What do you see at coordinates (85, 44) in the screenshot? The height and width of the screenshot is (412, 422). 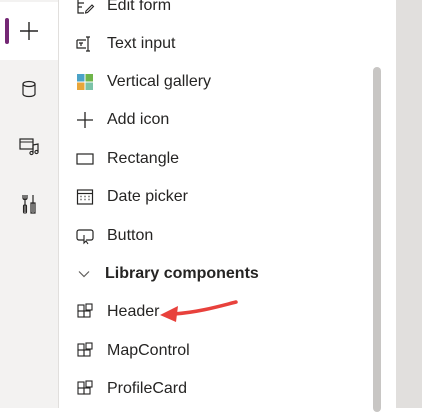 I see `text-input-icon` at bounding box center [85, 44].